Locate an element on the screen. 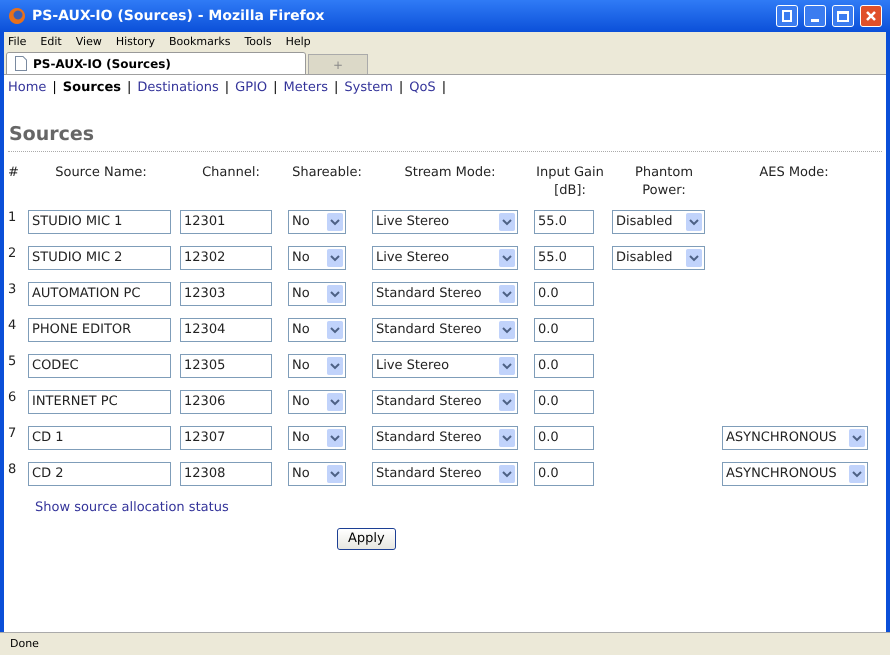 This screenshot has width=890, height=655. text-field: CD 1 is located at coordinates (99, 438).